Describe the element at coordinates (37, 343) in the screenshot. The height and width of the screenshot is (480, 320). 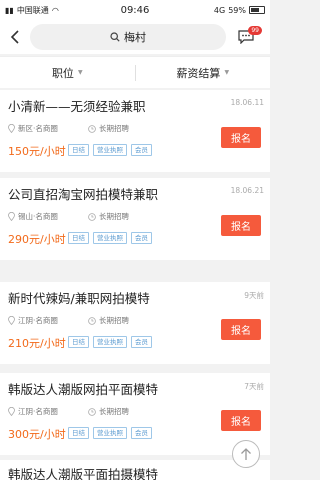
I see `job-salary: 210元/小时` at that location.